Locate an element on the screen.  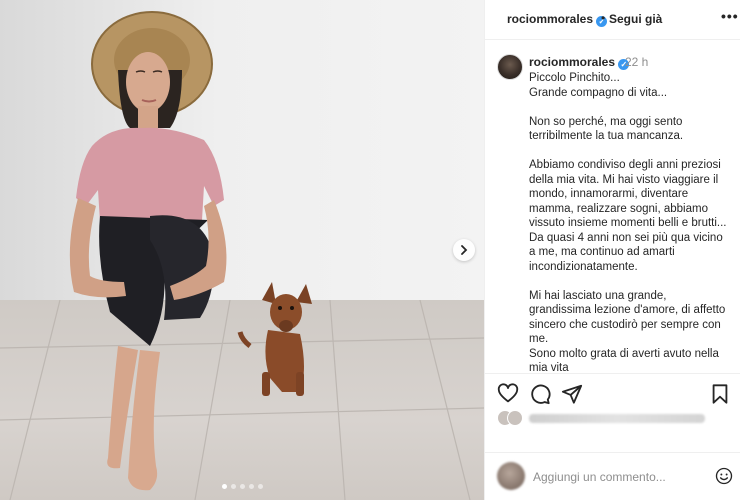
caption-username: rociommorales ✓ is located at coordinates (579, 62).